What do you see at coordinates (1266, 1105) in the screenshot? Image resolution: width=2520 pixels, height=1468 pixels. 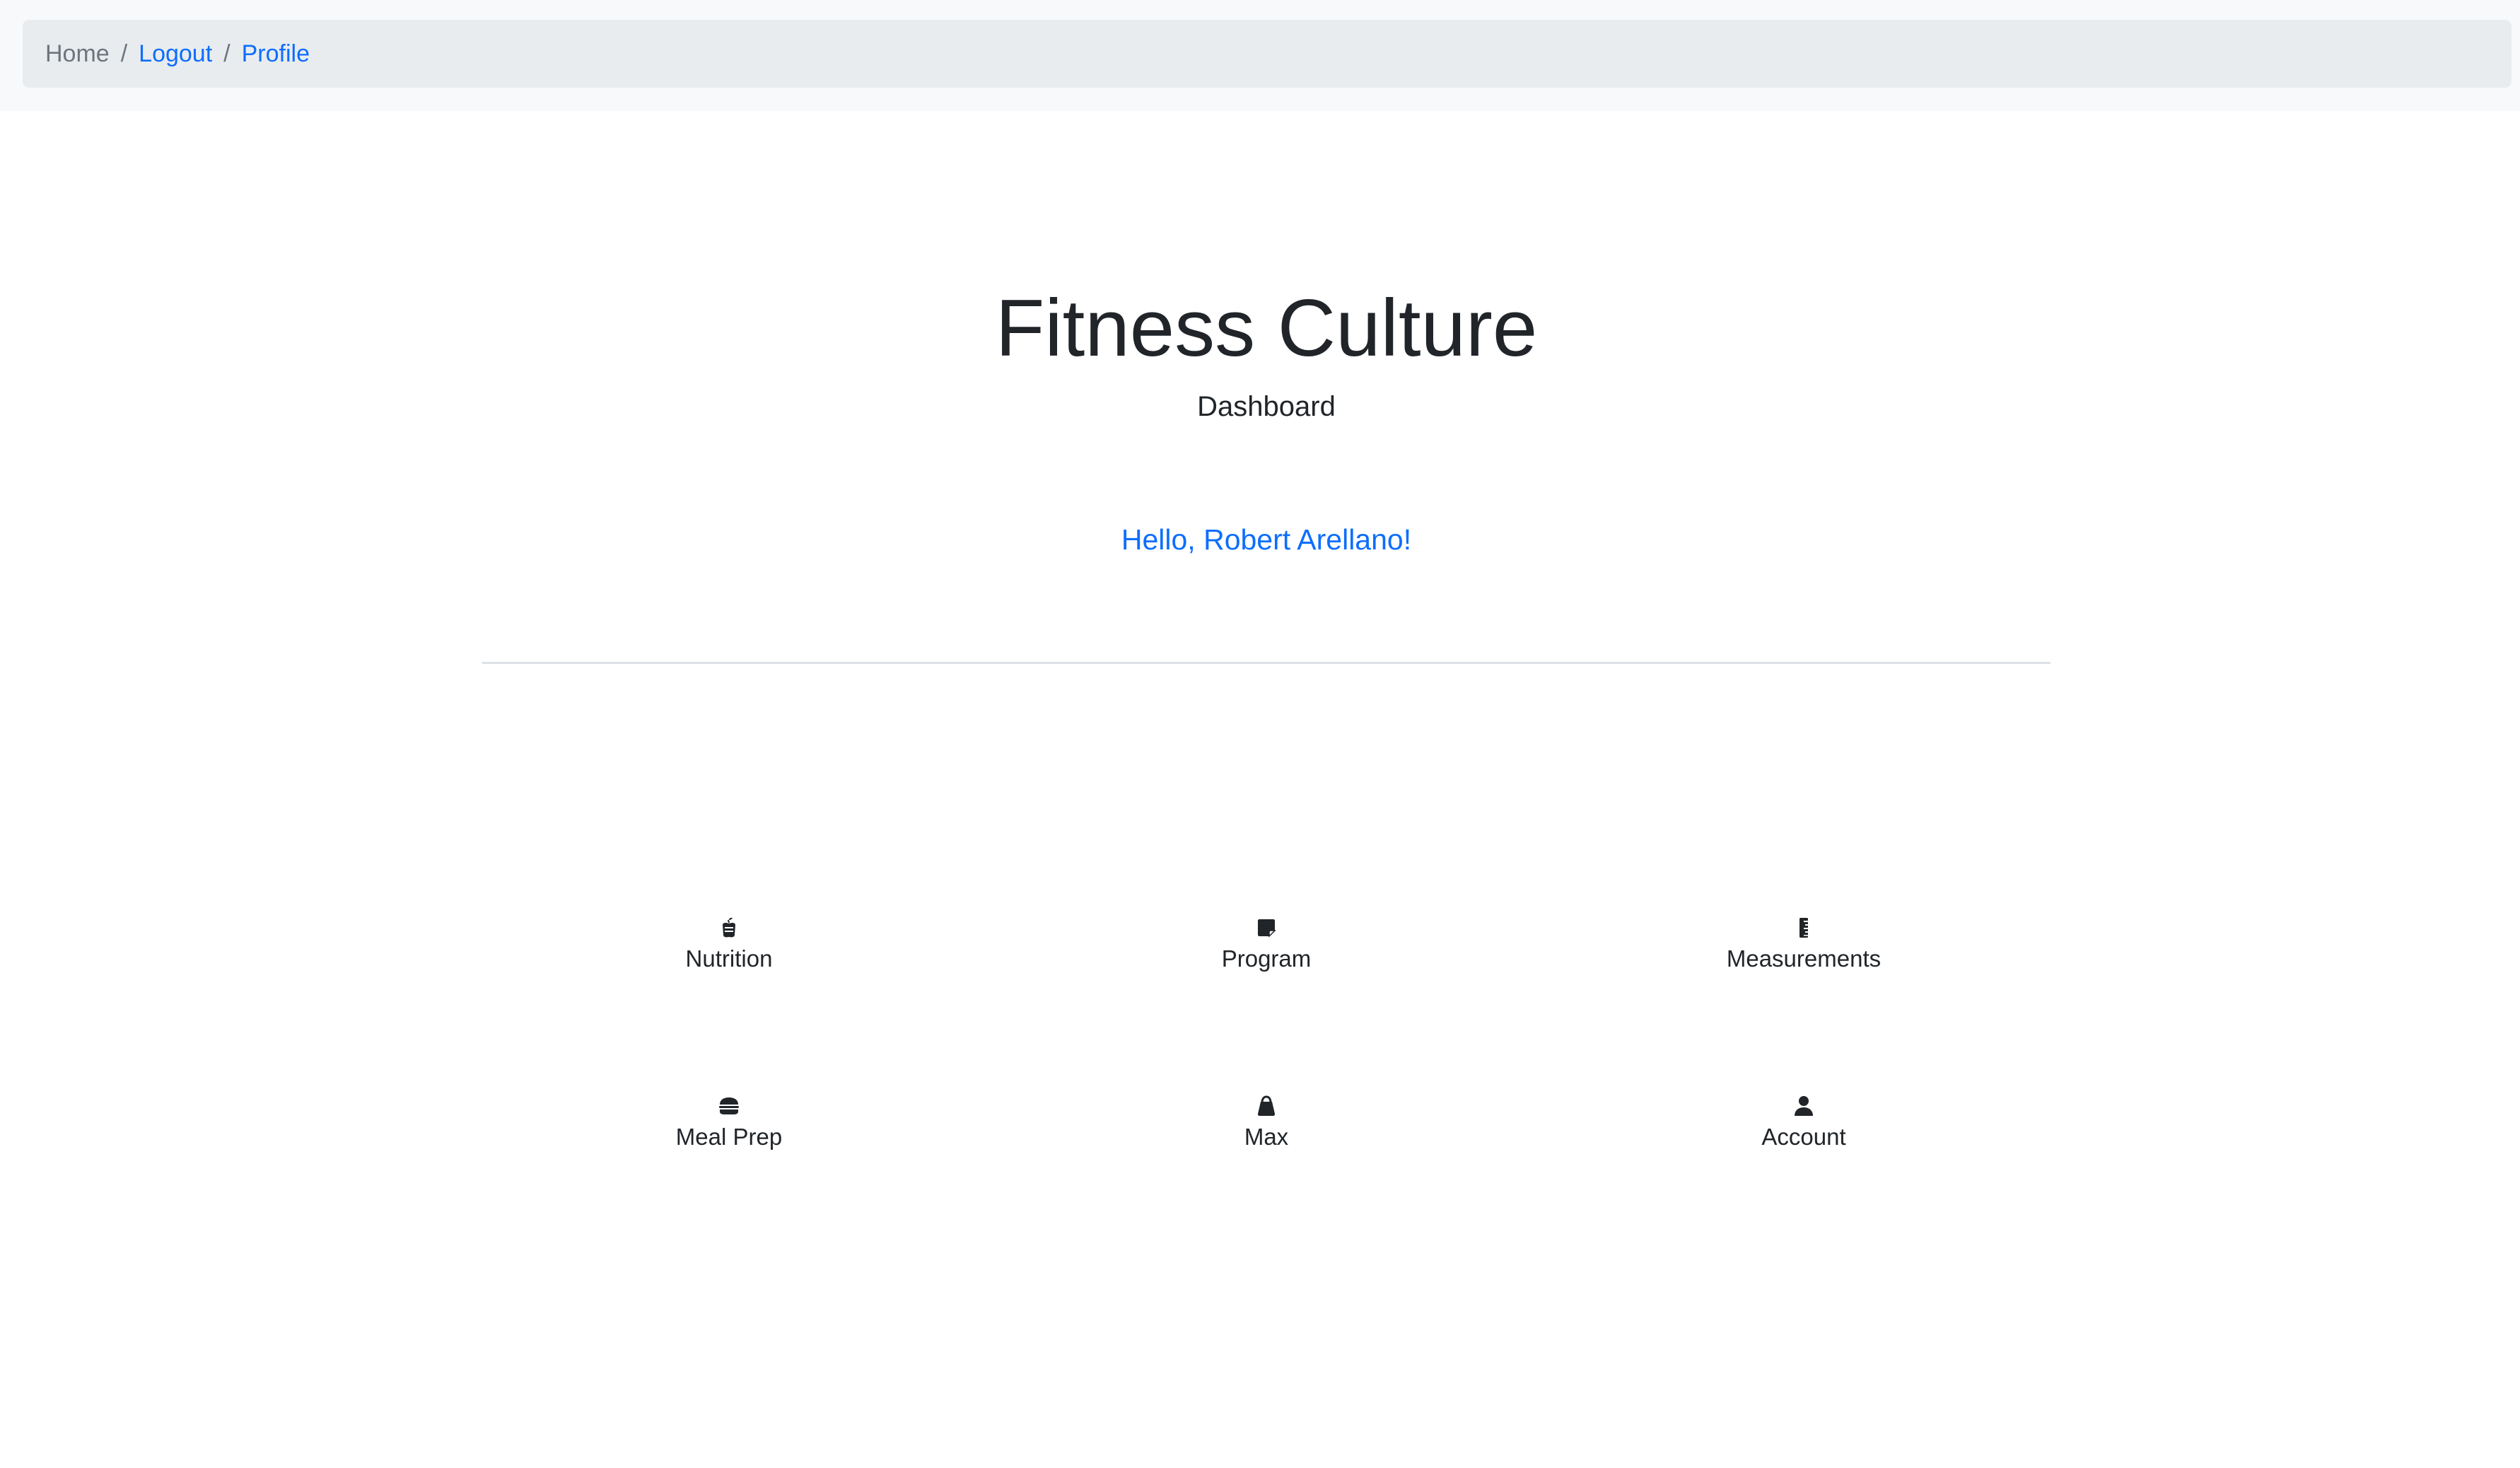 I see `kettlebell-icon` at bounding box center [1266, 1105].